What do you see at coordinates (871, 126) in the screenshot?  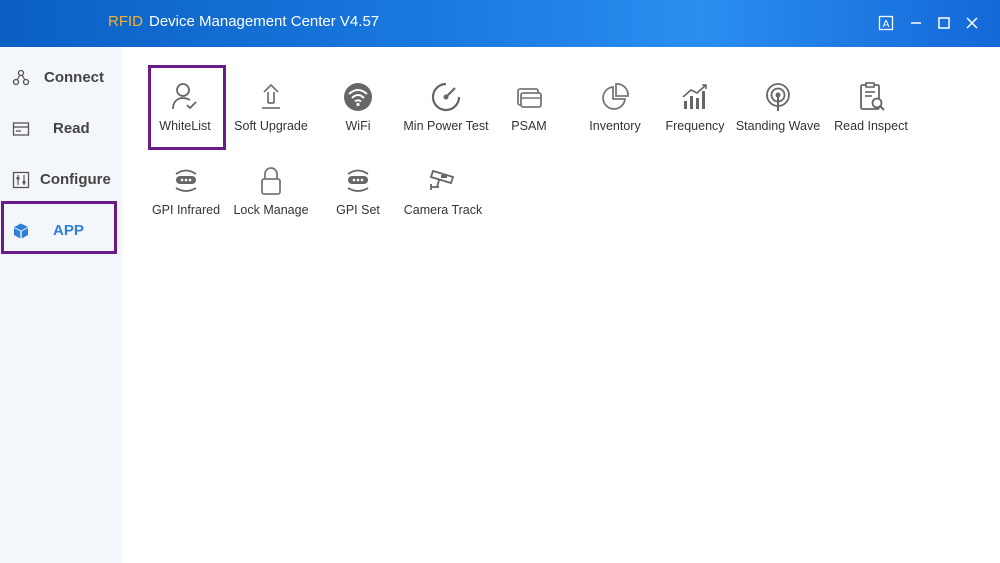 I see `app-label: Read Inspect` at bounding box center [871, 126].